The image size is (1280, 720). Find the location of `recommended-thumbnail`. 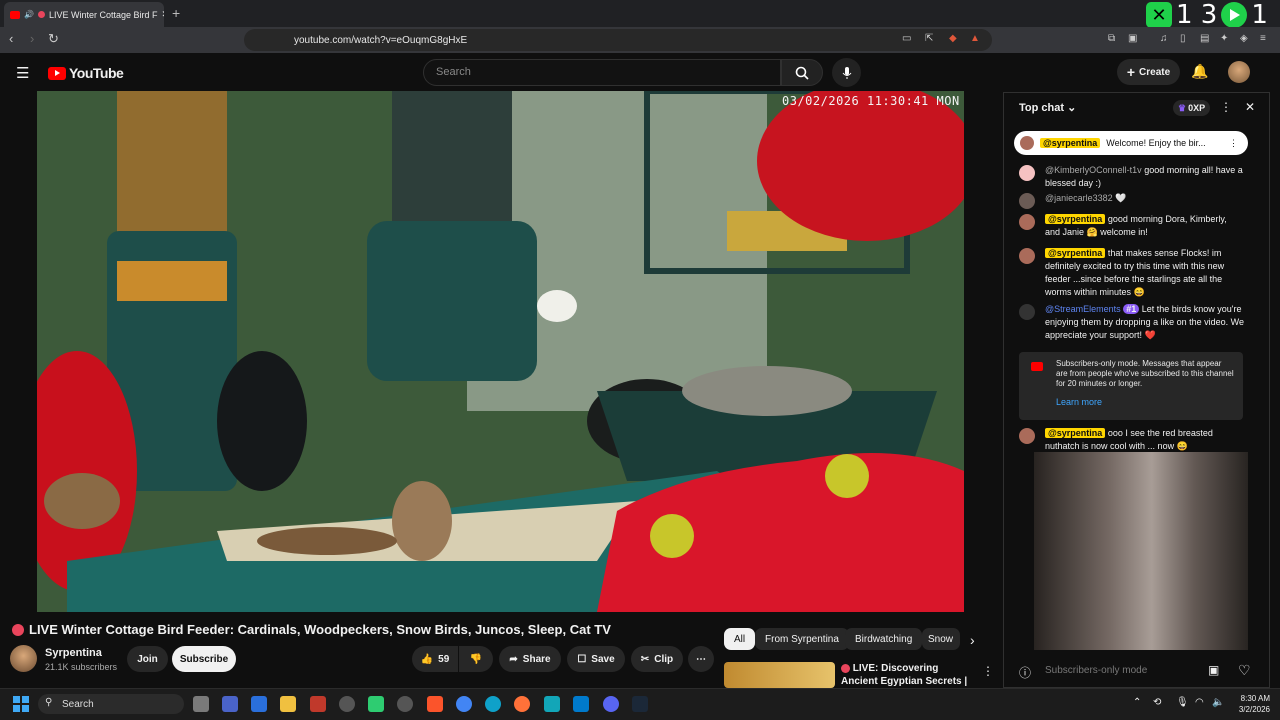

recommended-thumbnail is located at coordinates (779, 675).